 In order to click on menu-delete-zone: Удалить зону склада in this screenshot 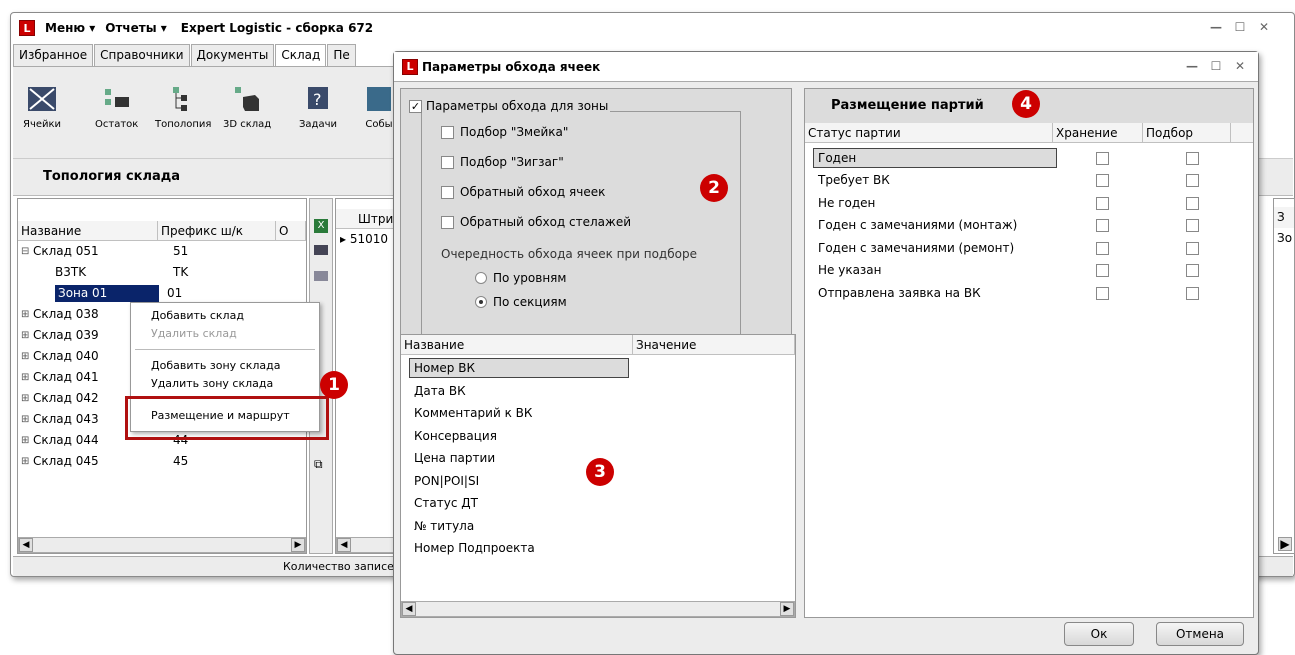, I will do `click(212, 383)`.